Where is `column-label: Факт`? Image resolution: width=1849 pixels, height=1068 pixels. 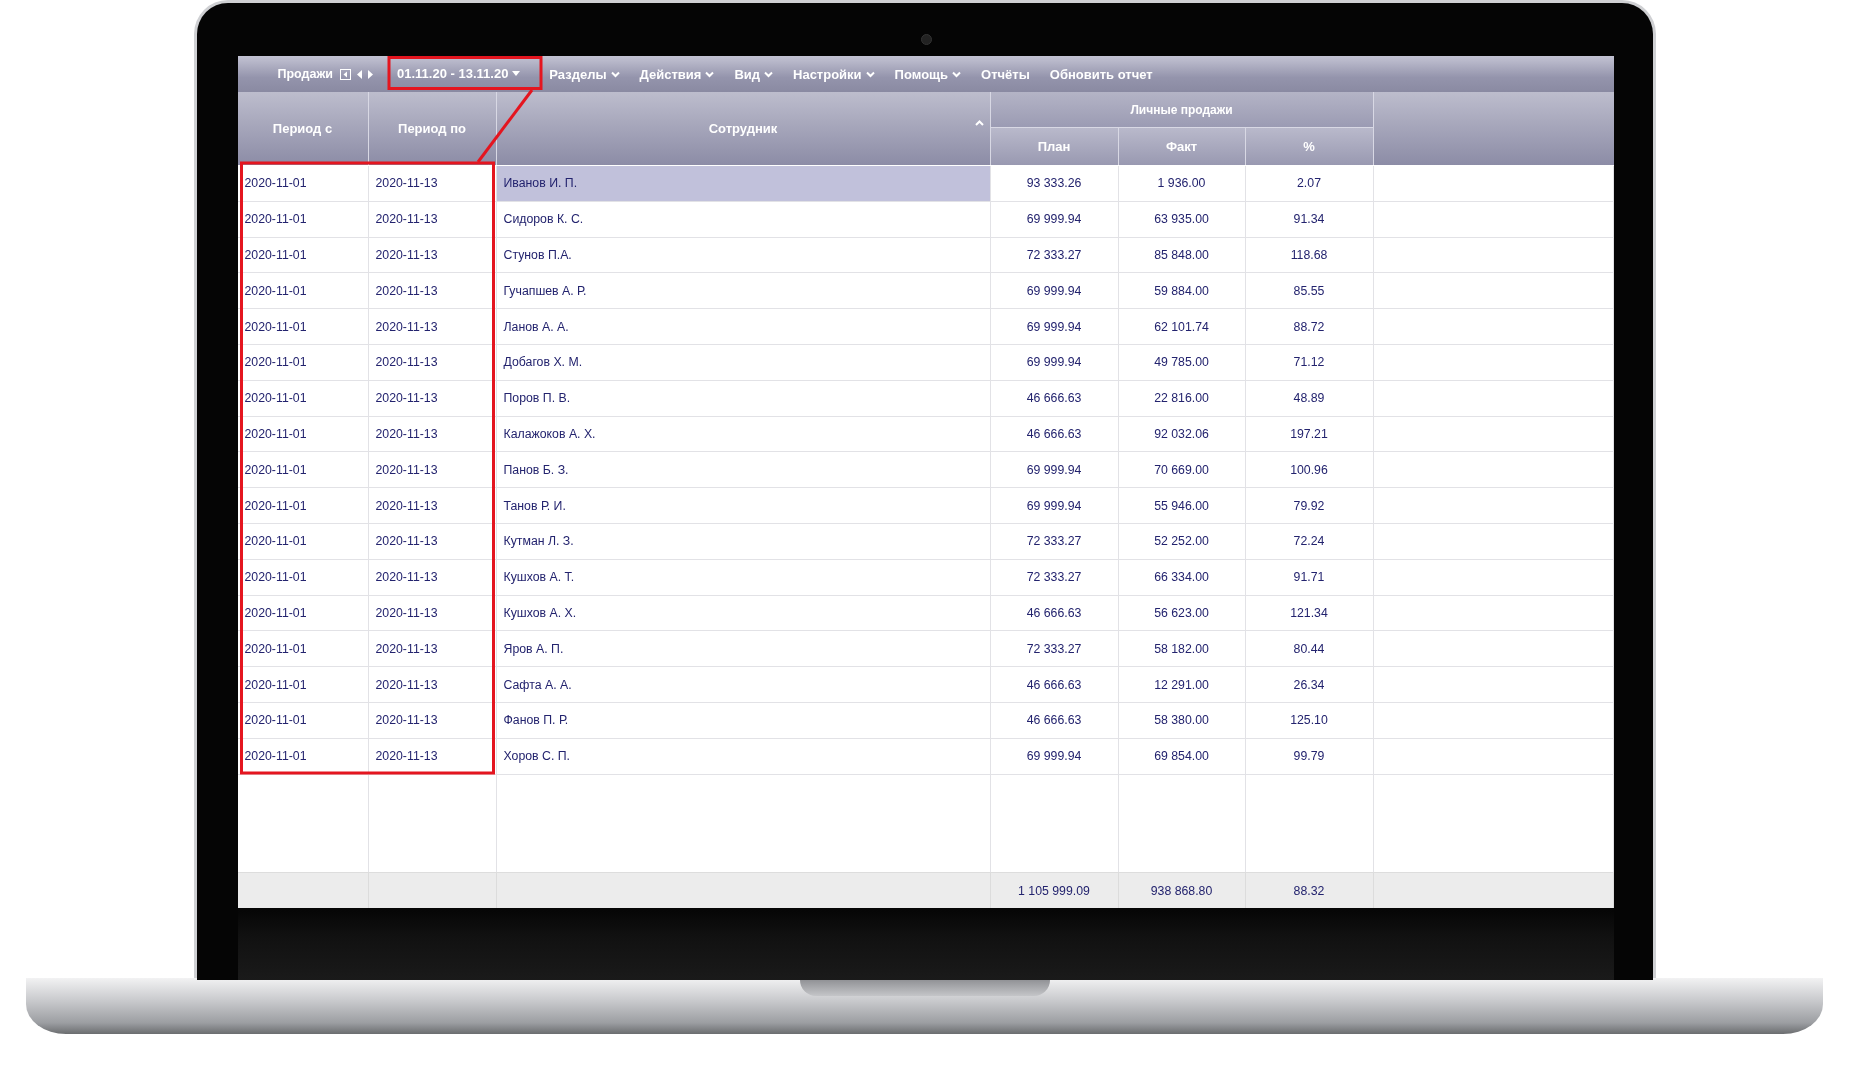 column-label: Факт is located at coordinates (1181, 146).